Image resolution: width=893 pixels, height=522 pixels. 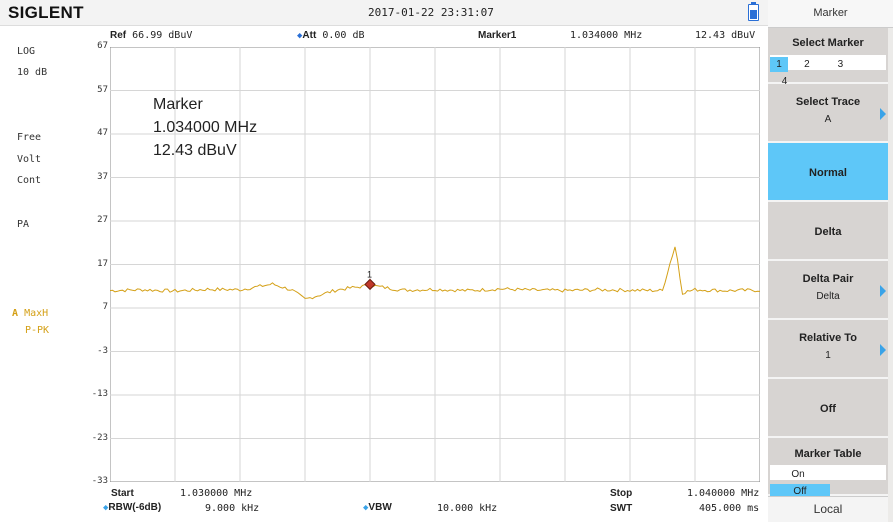 What do you see at coordinates (830, 14) in the screenshot?
I see `menu-title: Marker` at bounding box center [830, 14].